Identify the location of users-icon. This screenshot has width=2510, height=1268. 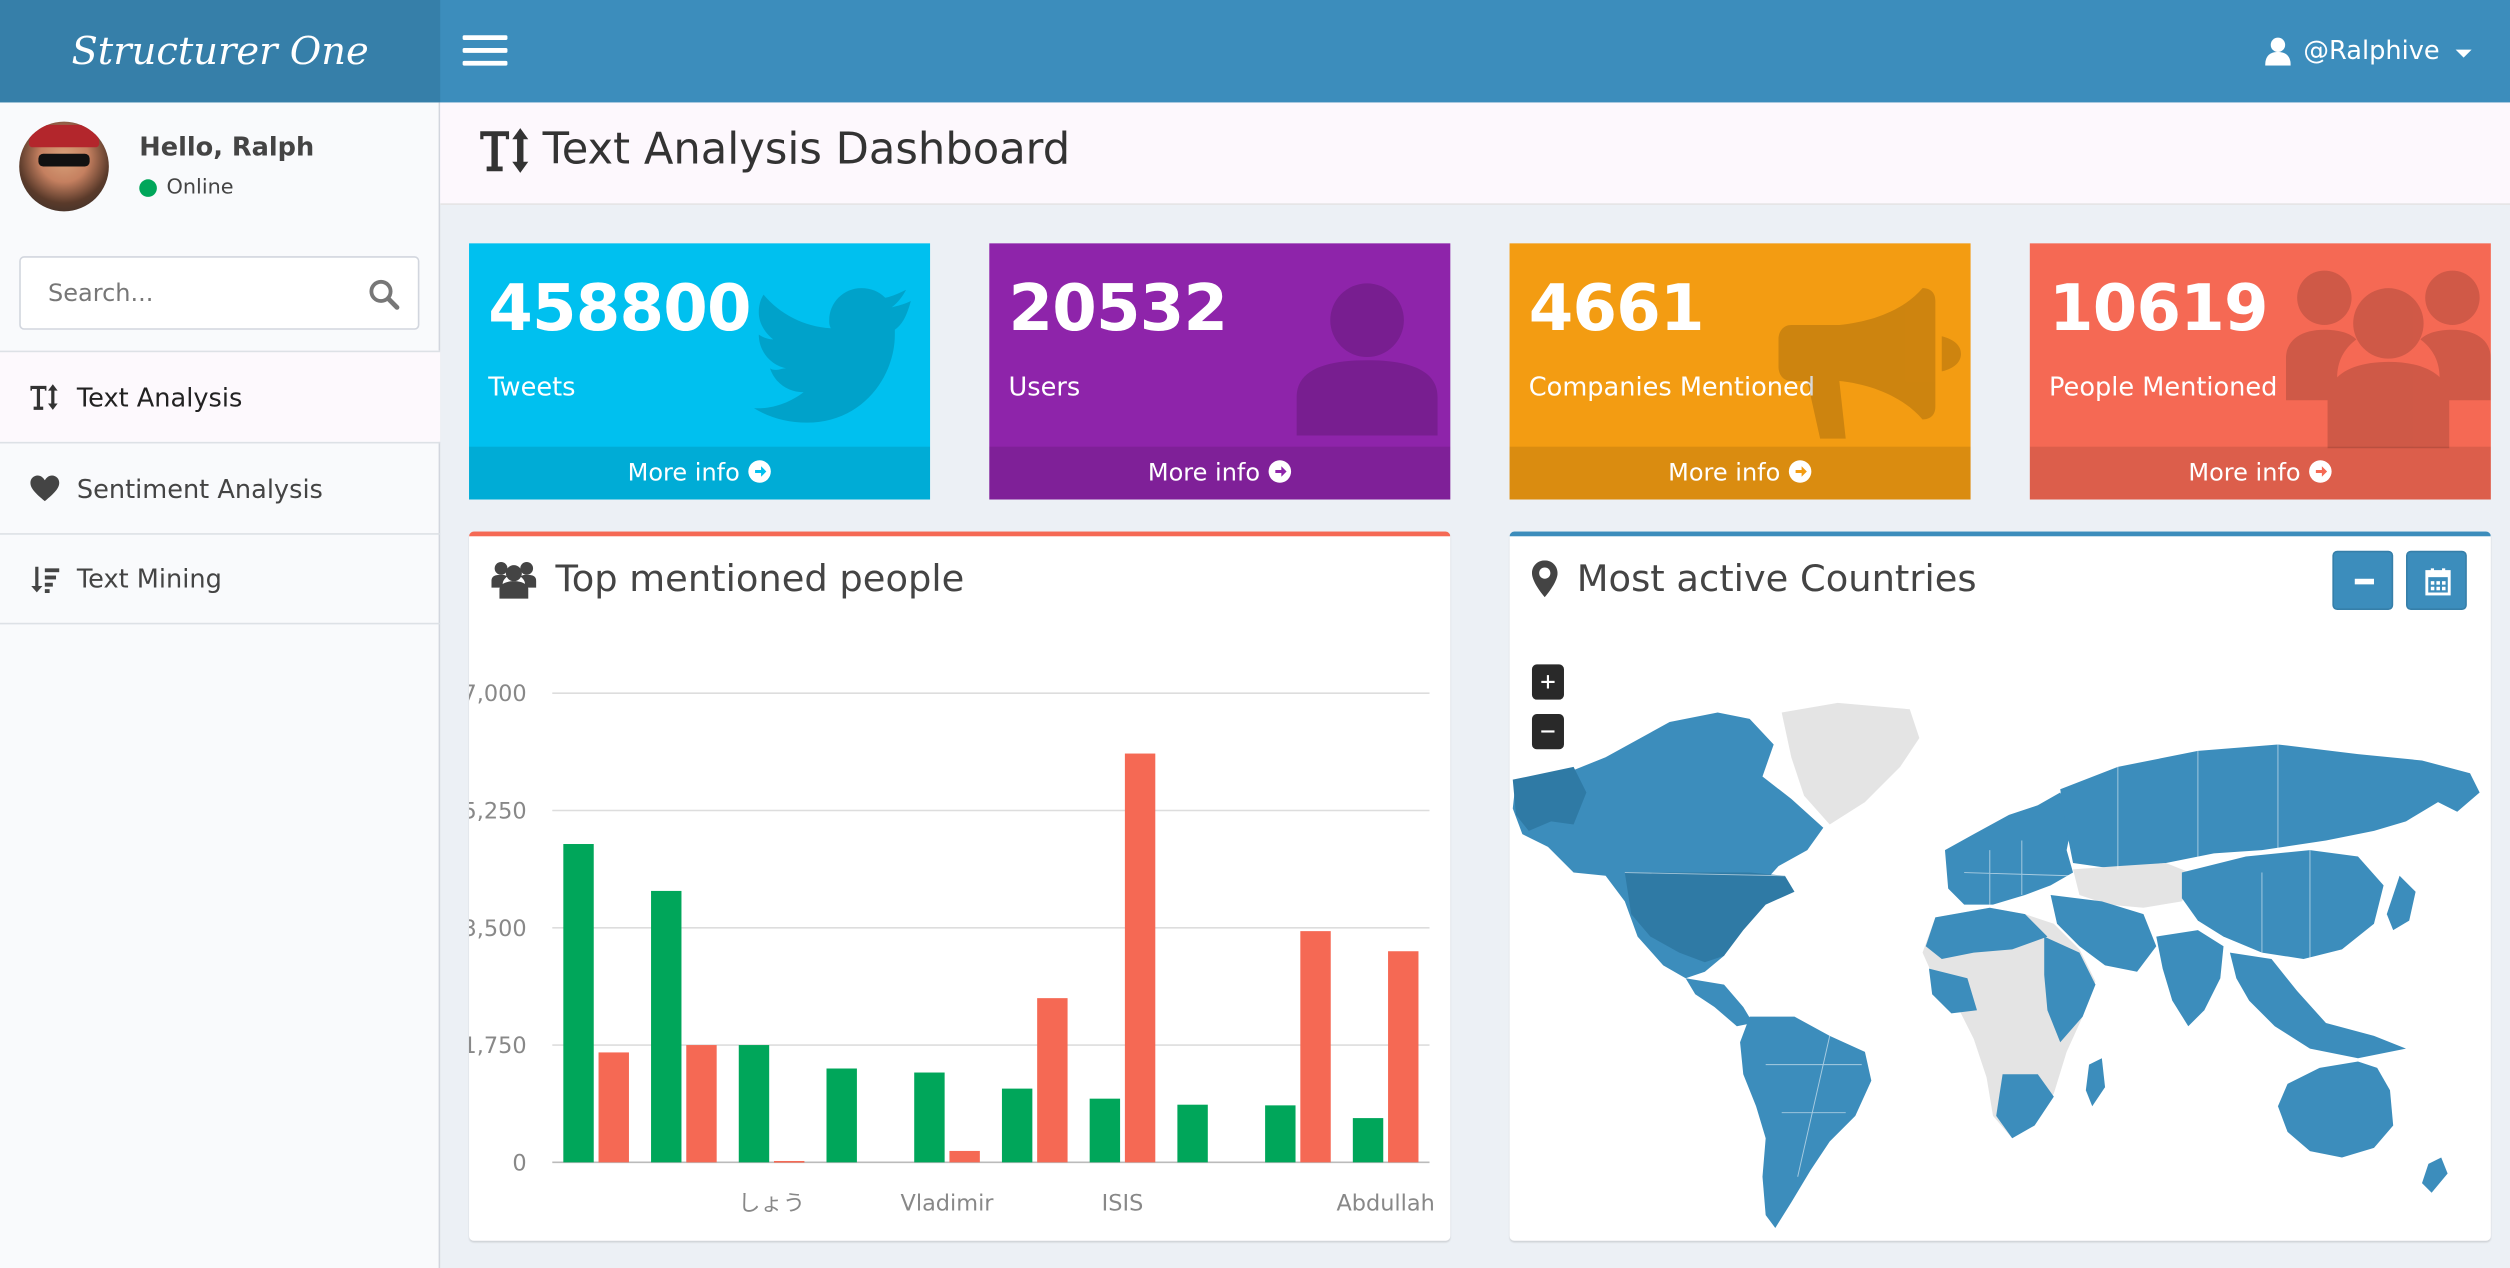
(2388, 359).